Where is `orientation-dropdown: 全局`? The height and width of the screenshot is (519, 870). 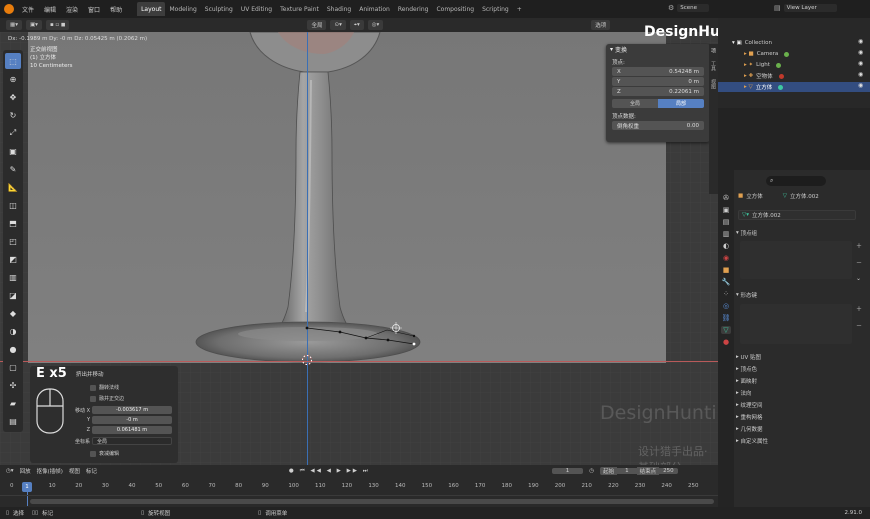
orientation-dropdown: 全局 is located at coordinates (317, 25).